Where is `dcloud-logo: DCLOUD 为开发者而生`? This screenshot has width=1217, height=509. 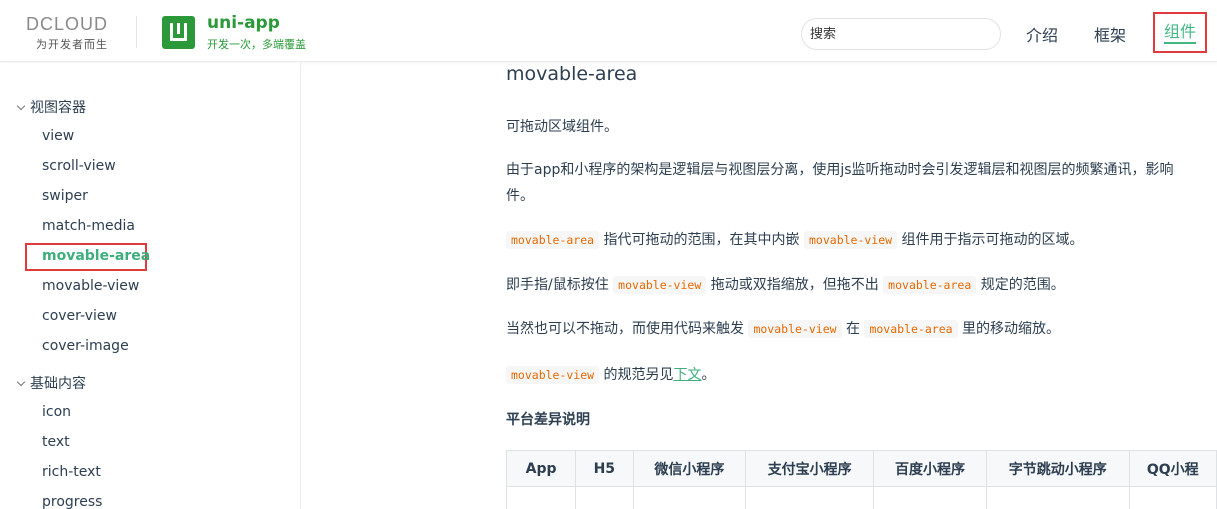
dcloud-logo: DCLOUD 为开发者而生 is located at coordinates (73, 33).